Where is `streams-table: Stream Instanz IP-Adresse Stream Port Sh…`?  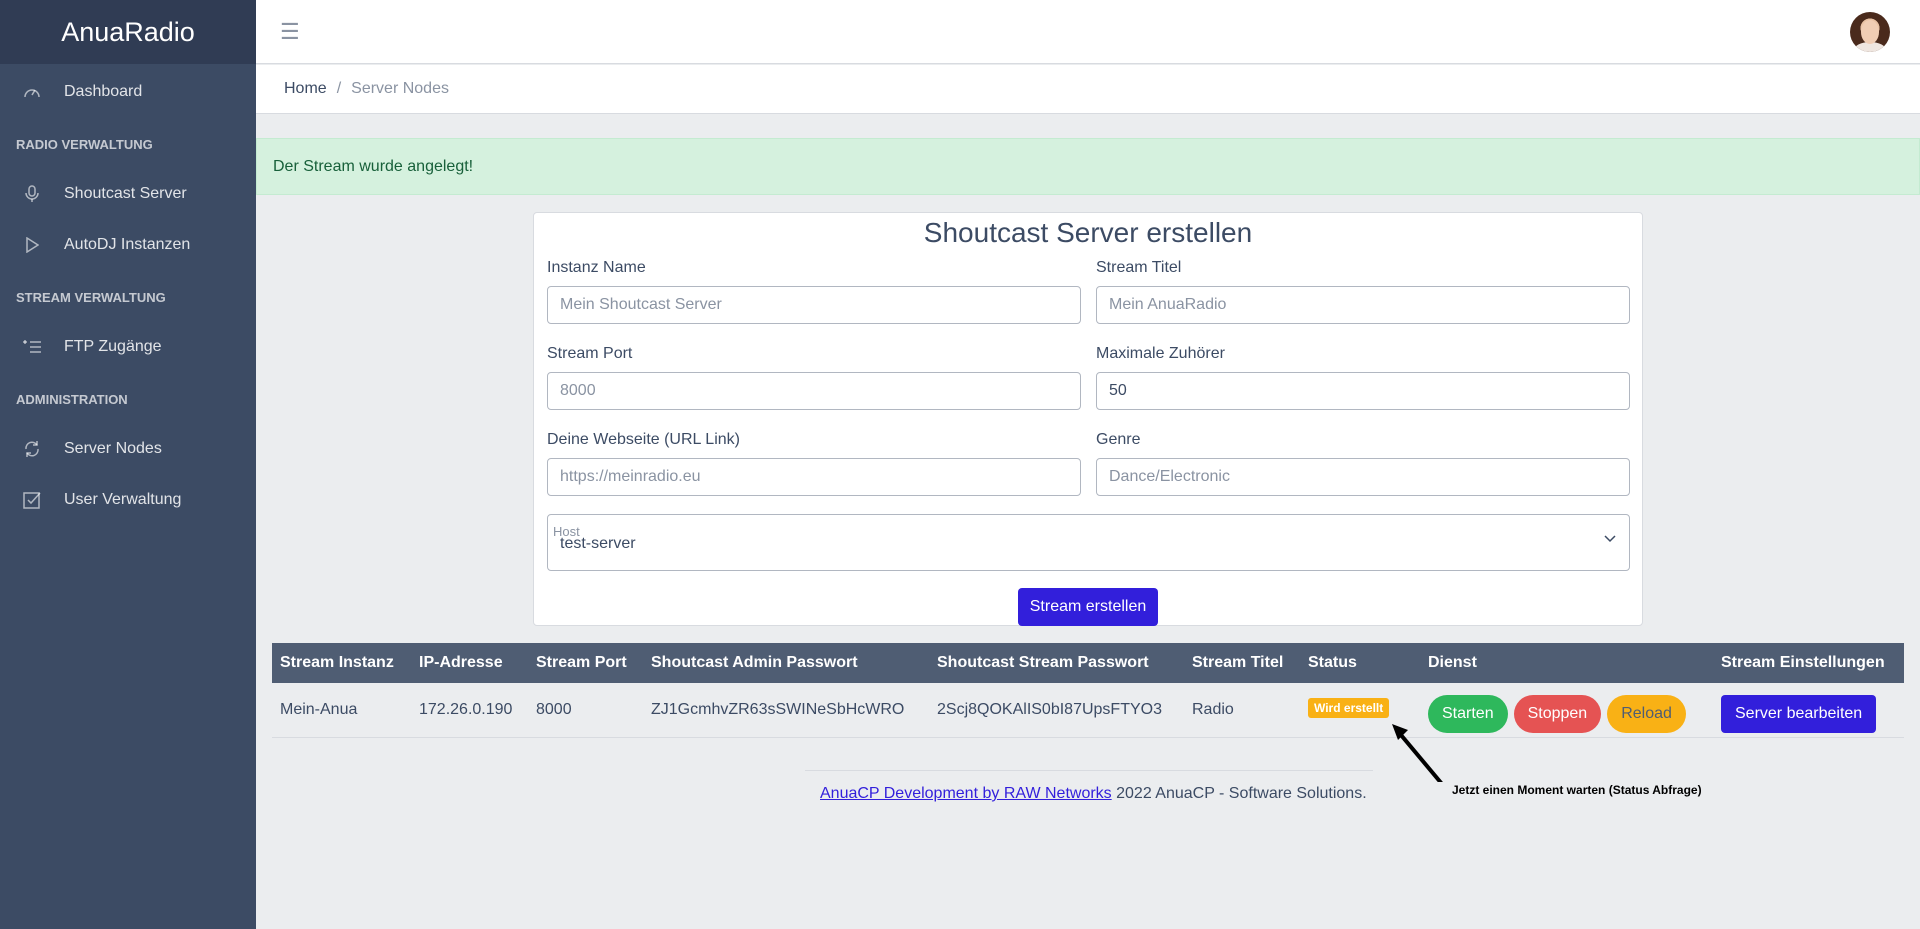
streams-table: Stream Instanz IP-Adresse Stream Port Sh… is located at coordinates (1088, 690).